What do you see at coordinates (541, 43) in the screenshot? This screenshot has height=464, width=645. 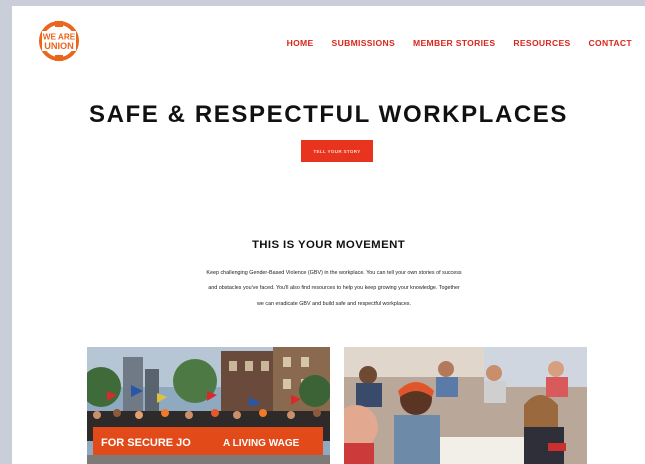 I see `nav-resources: RESOURCES` at bounding box center [541, 43].